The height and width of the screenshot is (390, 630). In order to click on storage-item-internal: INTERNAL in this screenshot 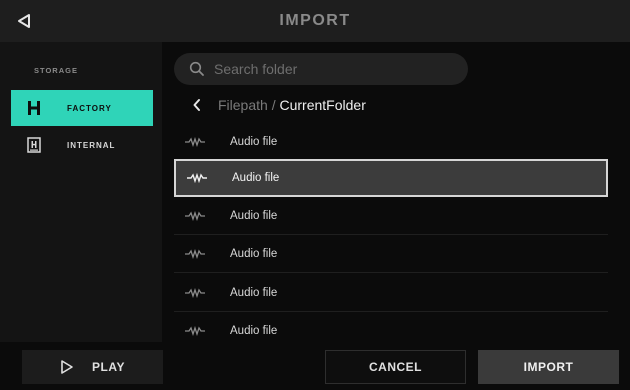, I will do `click(82, 145)`.